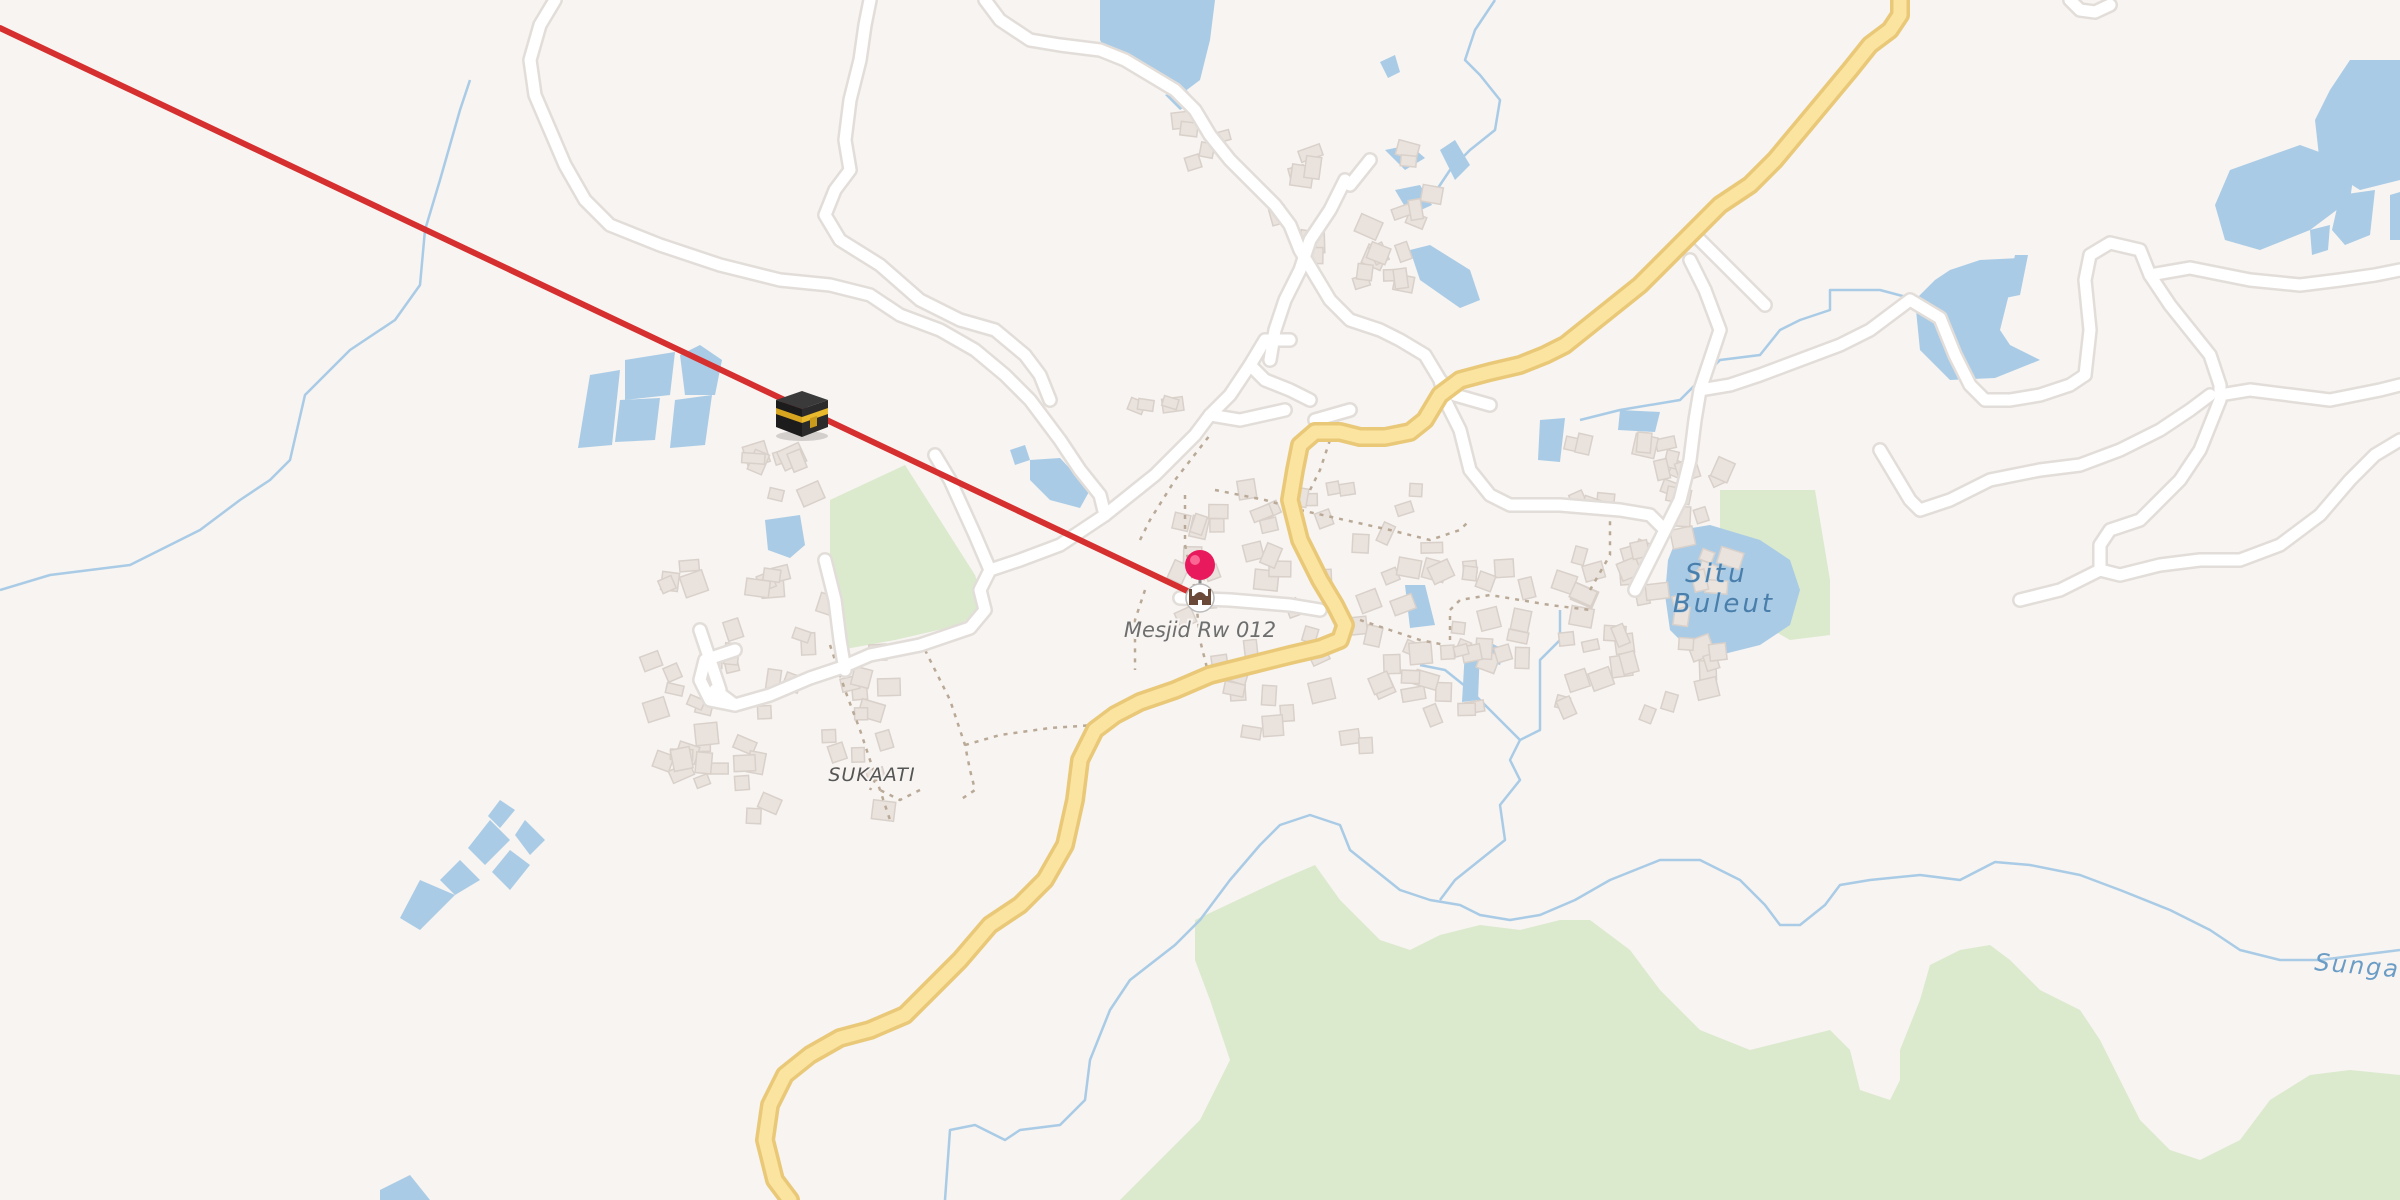 The height and width of the screenshot is (1200, 2400). Describe the element at coordinates (1724, 604) in the screenshot. I see `lake-label-line2: Buleut` at that location.